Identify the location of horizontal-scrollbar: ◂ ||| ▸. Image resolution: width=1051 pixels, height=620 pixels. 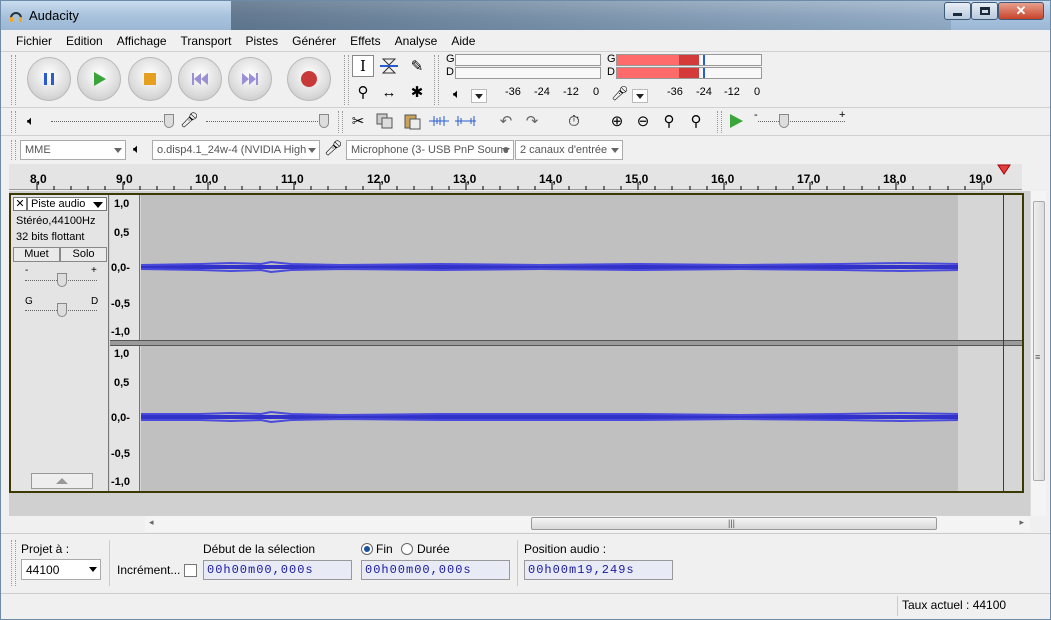
(587, 524).